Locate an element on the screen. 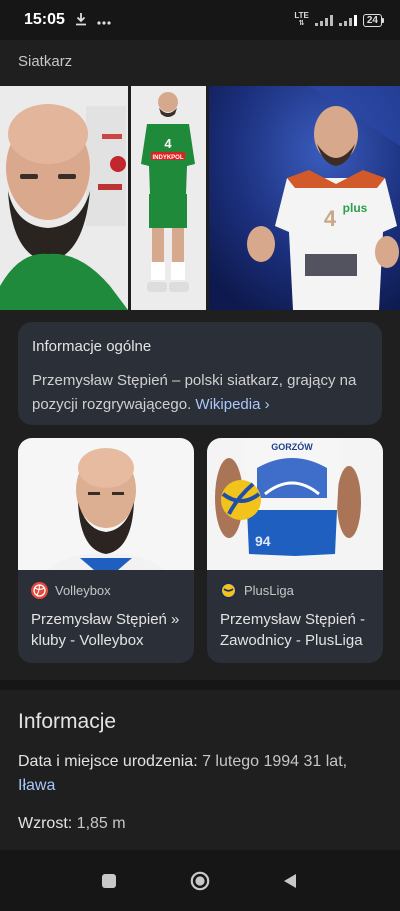 The width and height of the screenshot is (400, 911). sponsor-text-large: plus is located at coordinates (355, 208).